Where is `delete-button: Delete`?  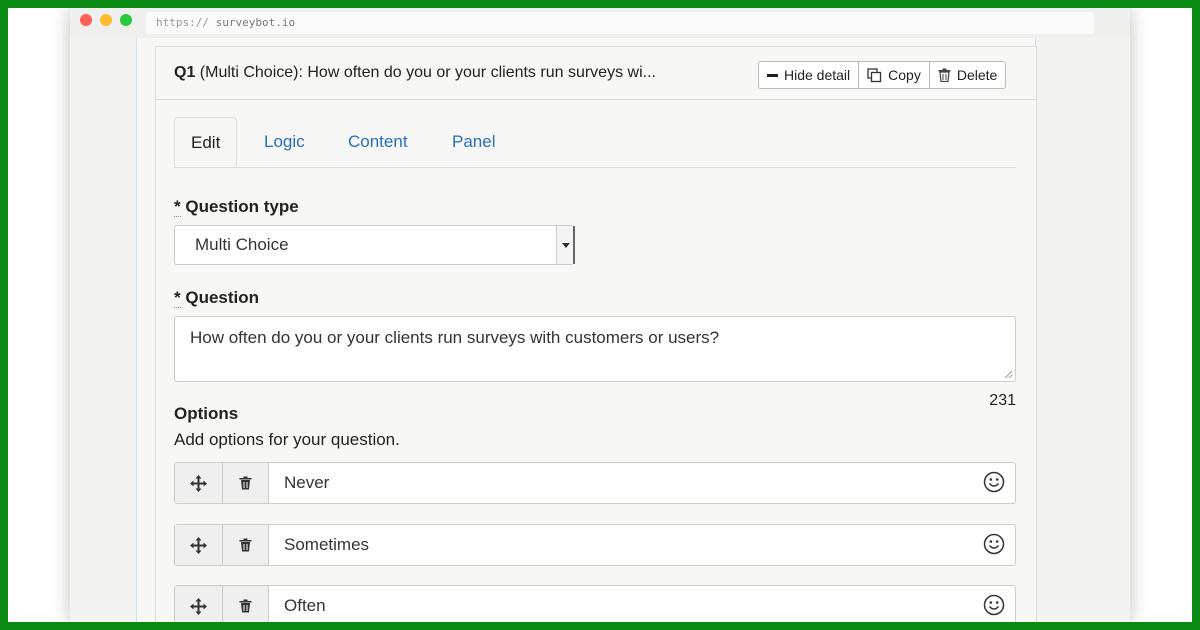 delete-button: Delete is located at coordinates (967, 75).